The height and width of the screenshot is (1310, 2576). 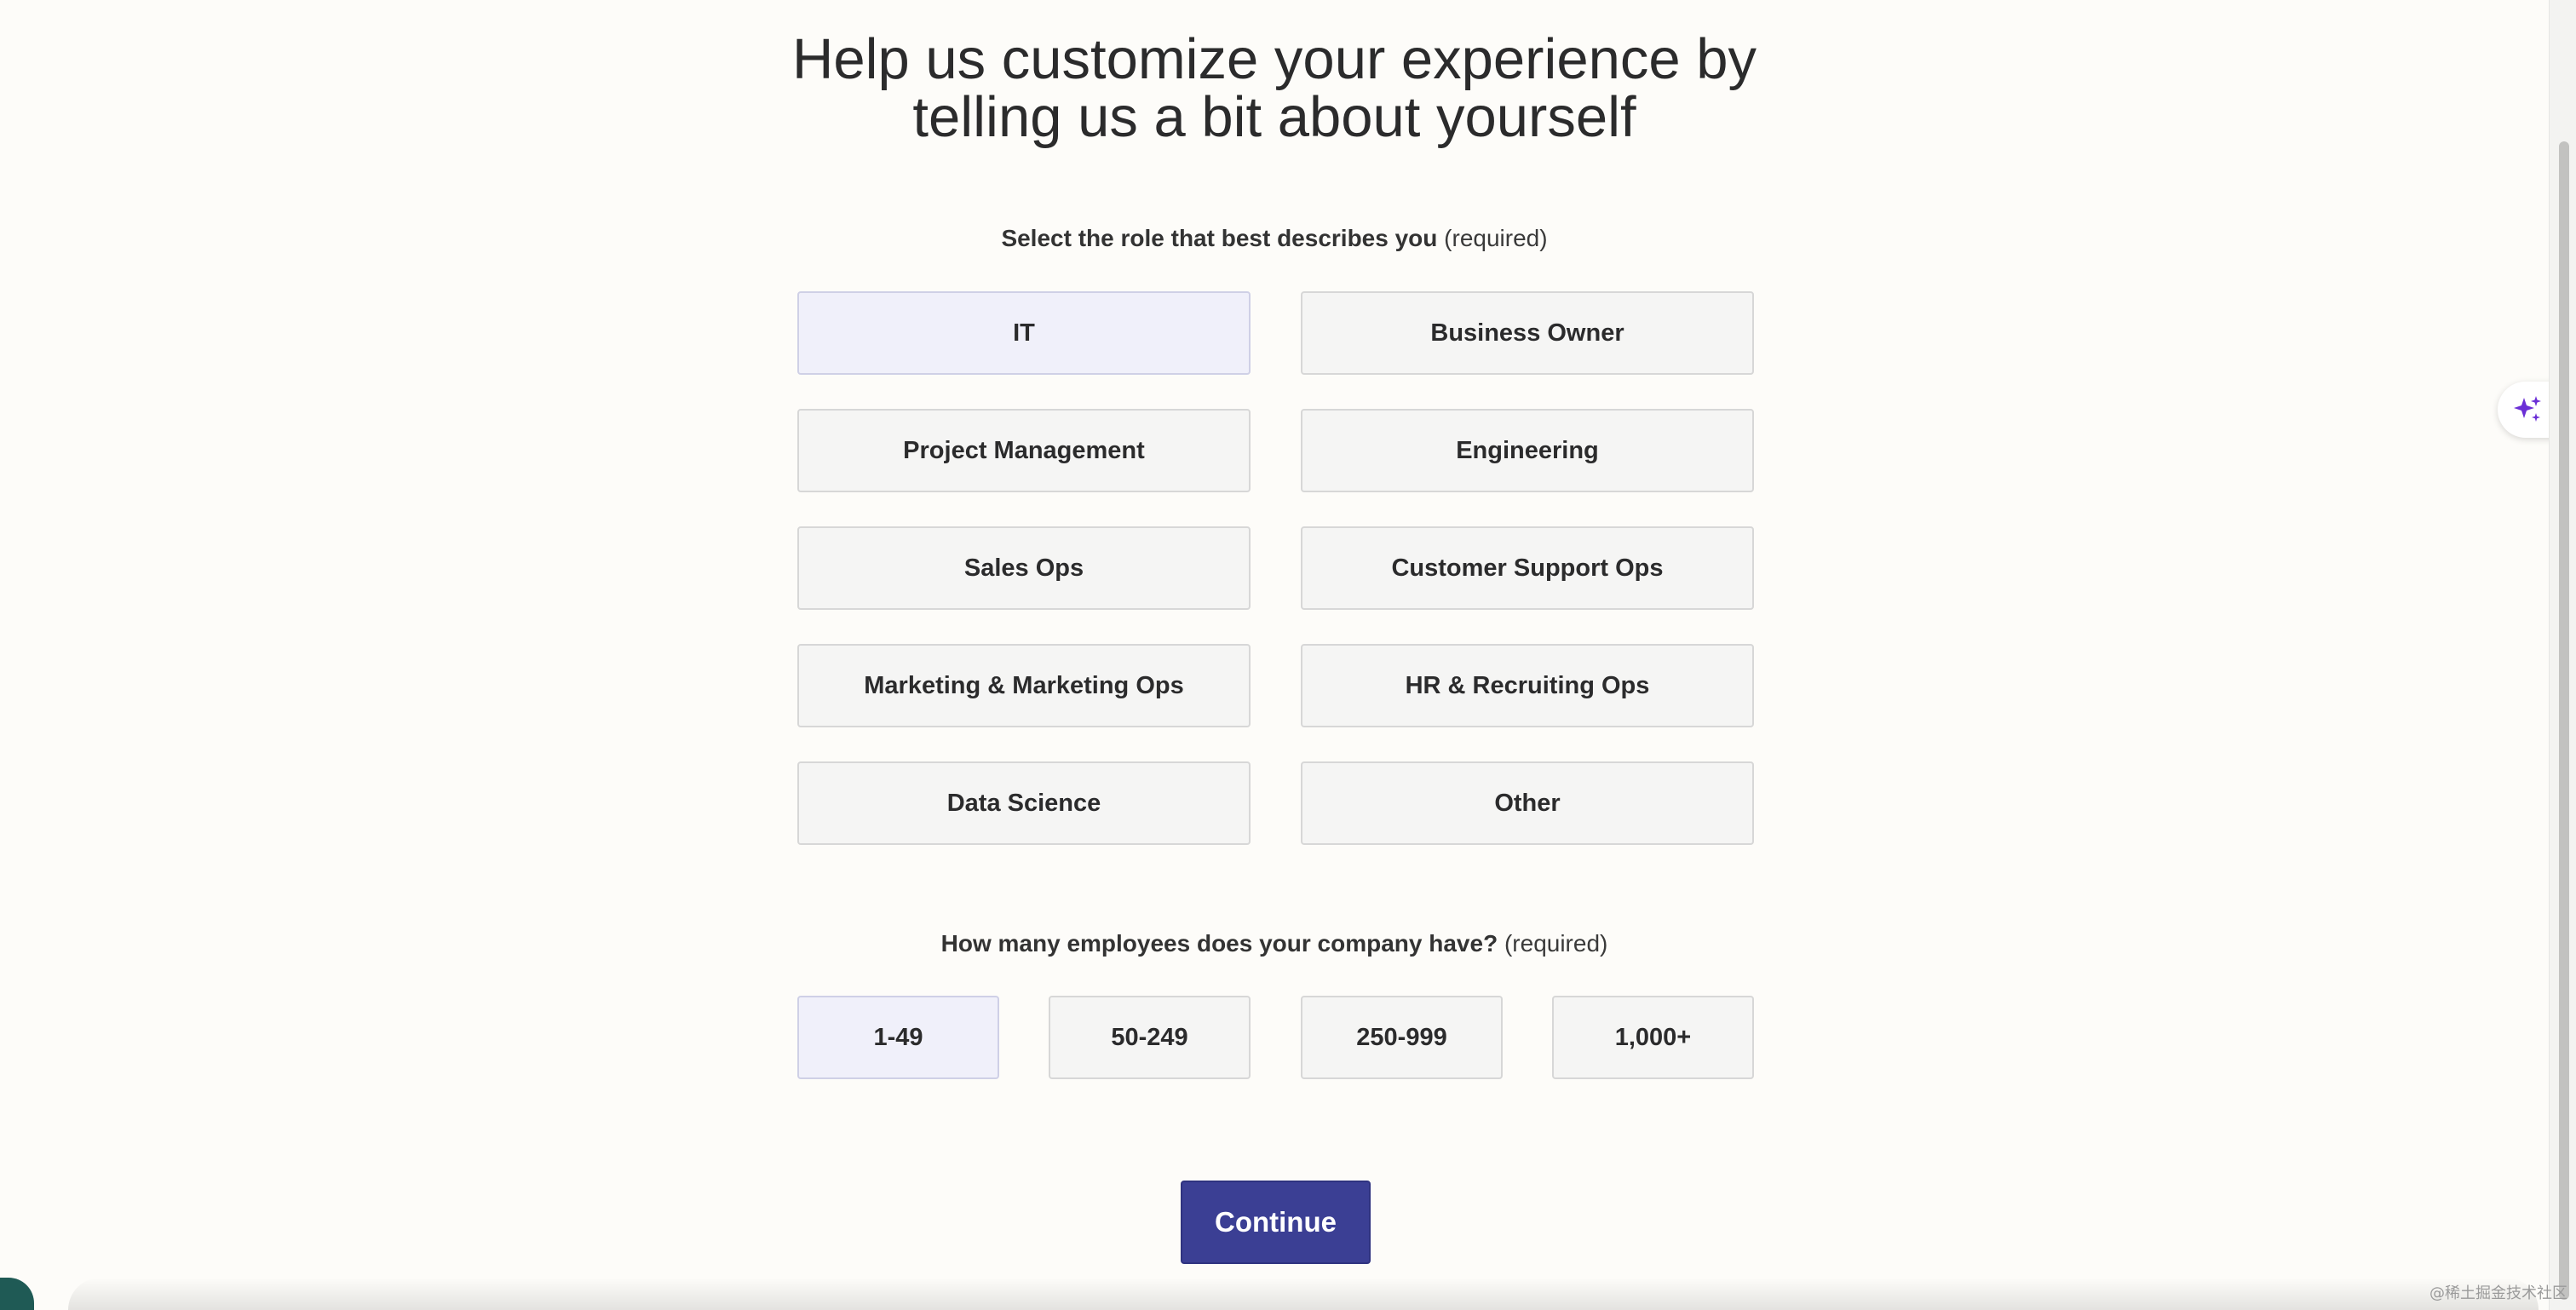 I want to click on role-option-business-owner: Business Owner, so click(x=1528, y=333).